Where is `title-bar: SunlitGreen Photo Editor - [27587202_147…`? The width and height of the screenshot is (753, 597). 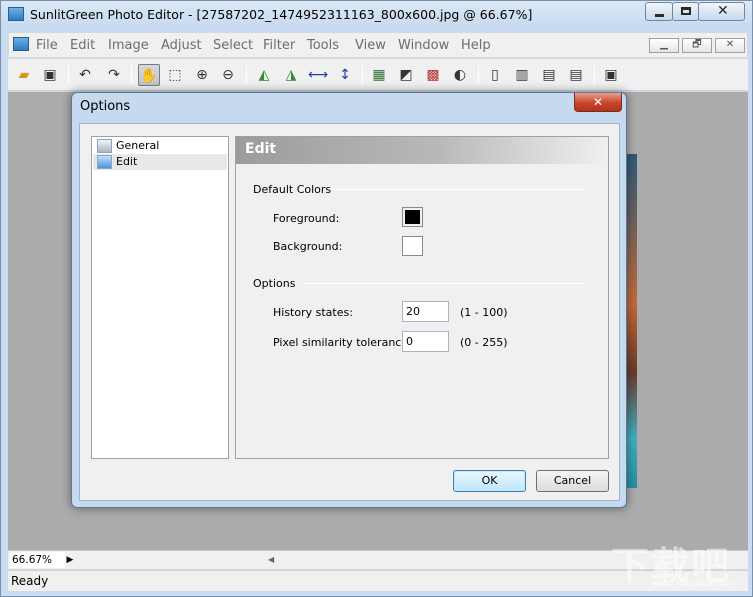 title-bar: SunlitGreen Photo Editor - [27587202_147… is located at coordinates (376, 15).